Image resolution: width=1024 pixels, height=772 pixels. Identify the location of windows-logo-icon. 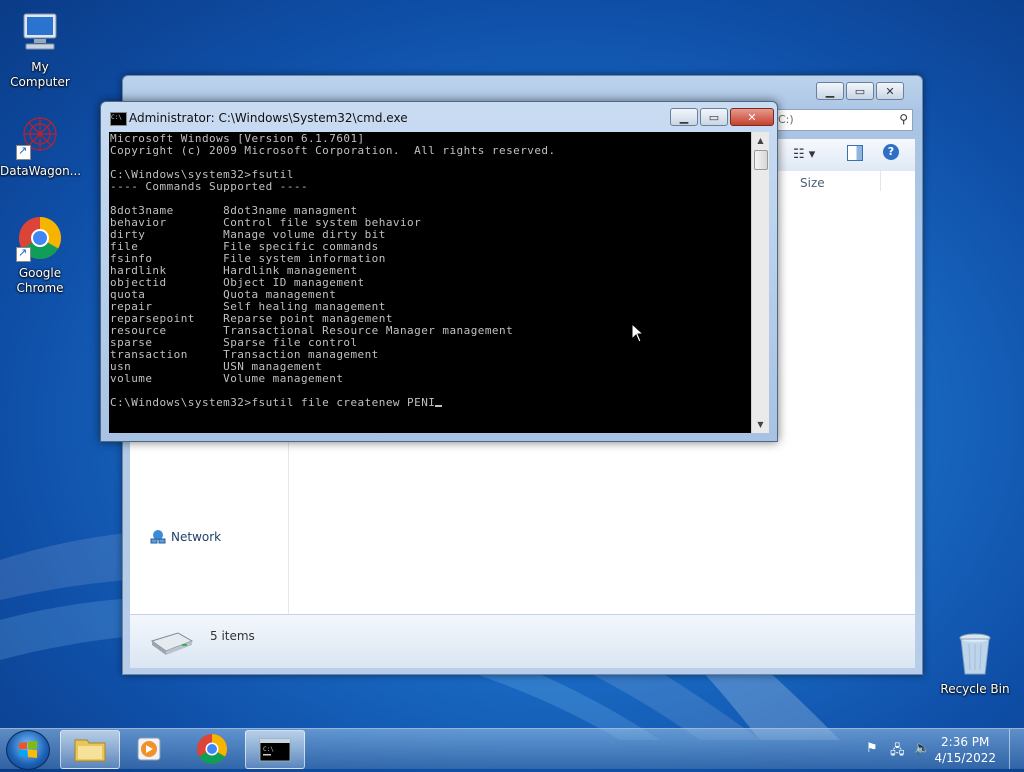
(28, 749).